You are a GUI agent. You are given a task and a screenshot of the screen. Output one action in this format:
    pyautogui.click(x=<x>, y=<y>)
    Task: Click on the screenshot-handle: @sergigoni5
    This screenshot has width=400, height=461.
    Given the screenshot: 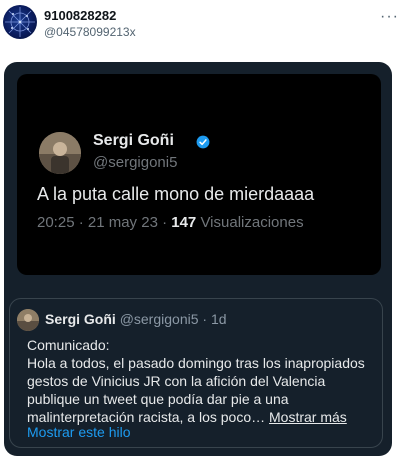 What is the action you would take?
    pyautogui.click(x=135, y=162)
    